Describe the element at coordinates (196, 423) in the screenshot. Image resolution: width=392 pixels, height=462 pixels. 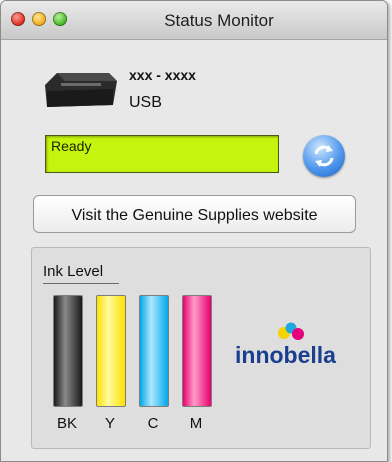
I see `ink-label-m: M` at that location.